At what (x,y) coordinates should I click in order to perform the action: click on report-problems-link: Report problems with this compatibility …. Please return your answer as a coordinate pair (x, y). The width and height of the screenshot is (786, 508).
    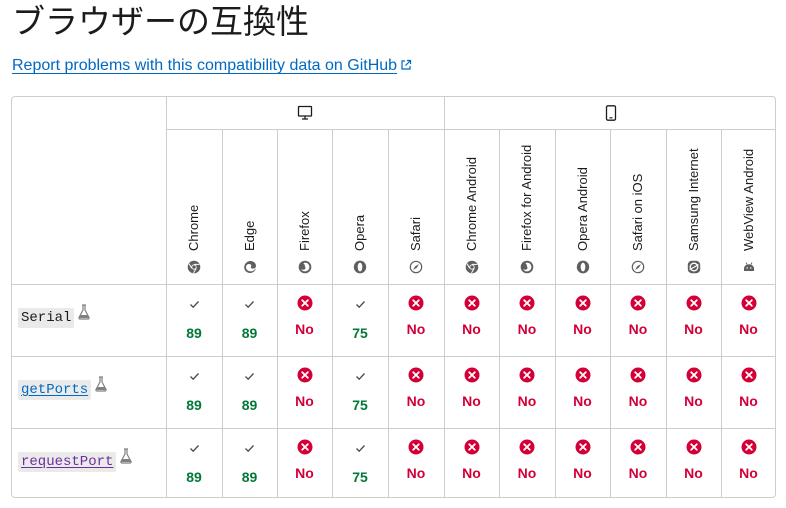
    Looking at the image, I should click on (212, 66).